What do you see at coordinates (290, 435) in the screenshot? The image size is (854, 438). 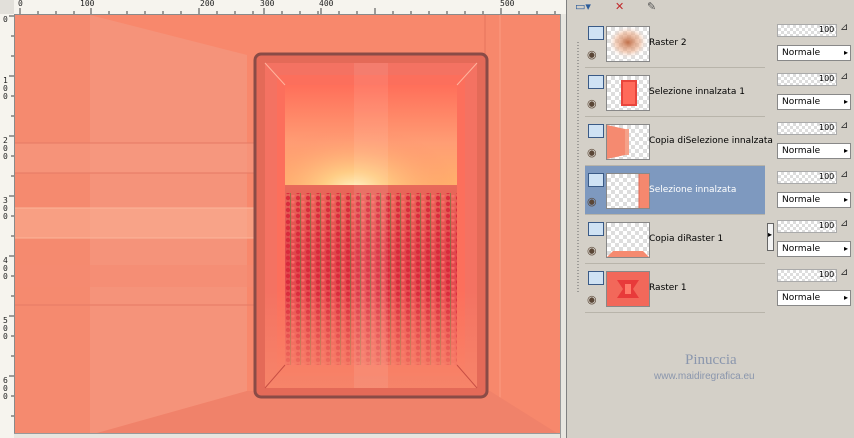 I see `horizontal-scrollbar` at bounding box center [290, 435].